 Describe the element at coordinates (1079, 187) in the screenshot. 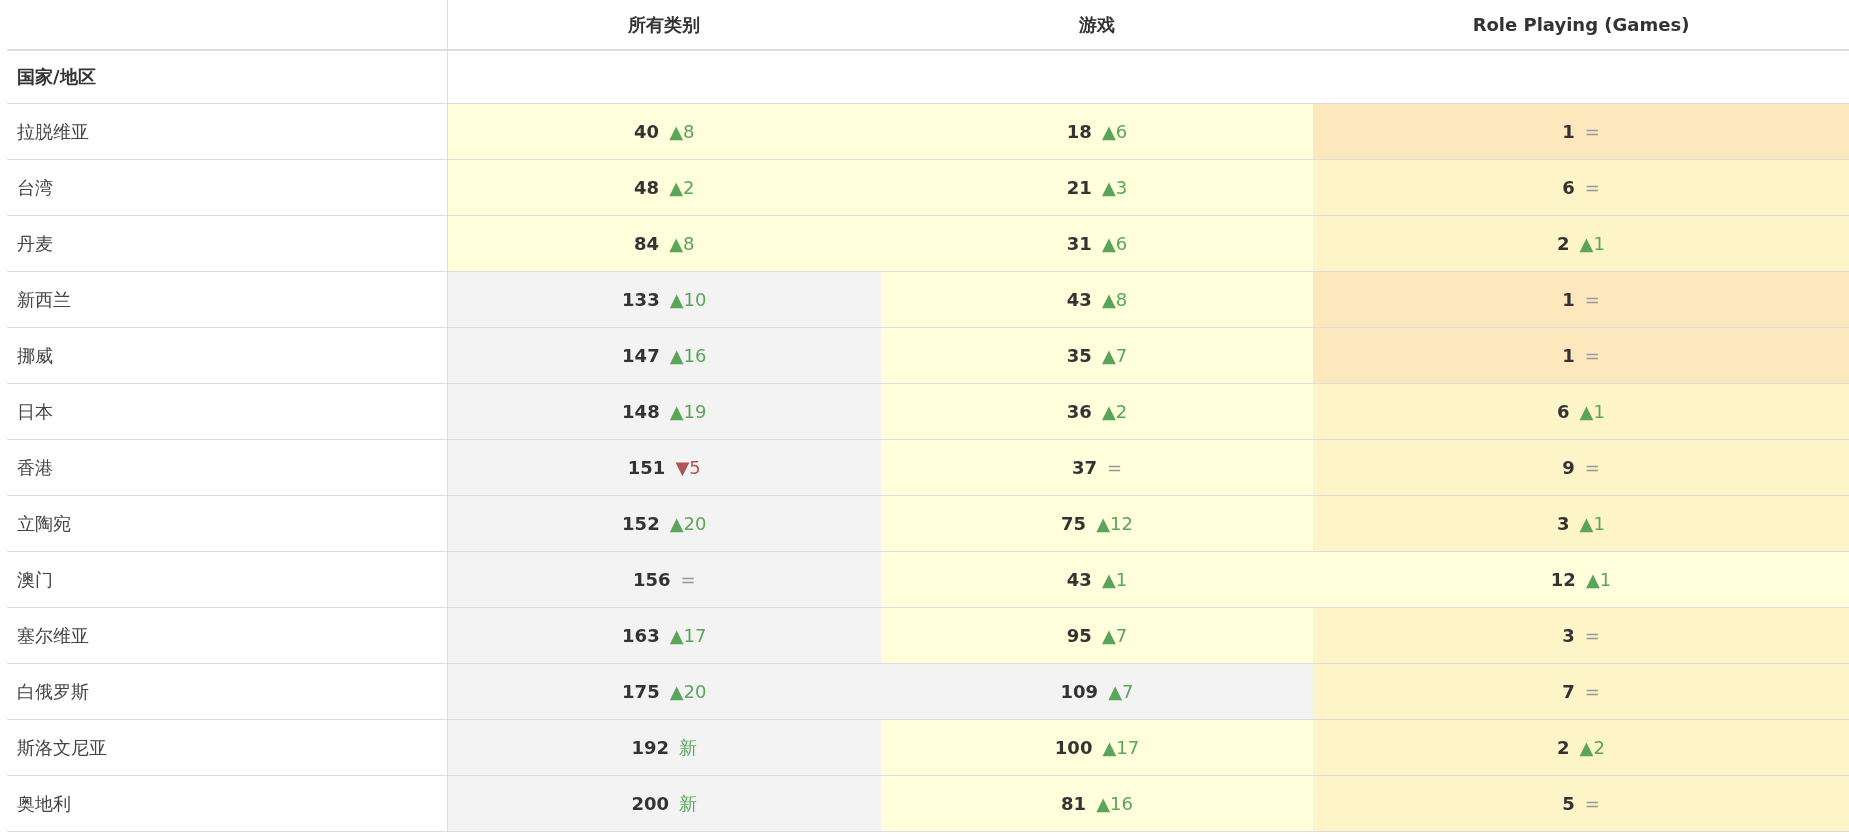

I see `rank-number: 21` at that location.